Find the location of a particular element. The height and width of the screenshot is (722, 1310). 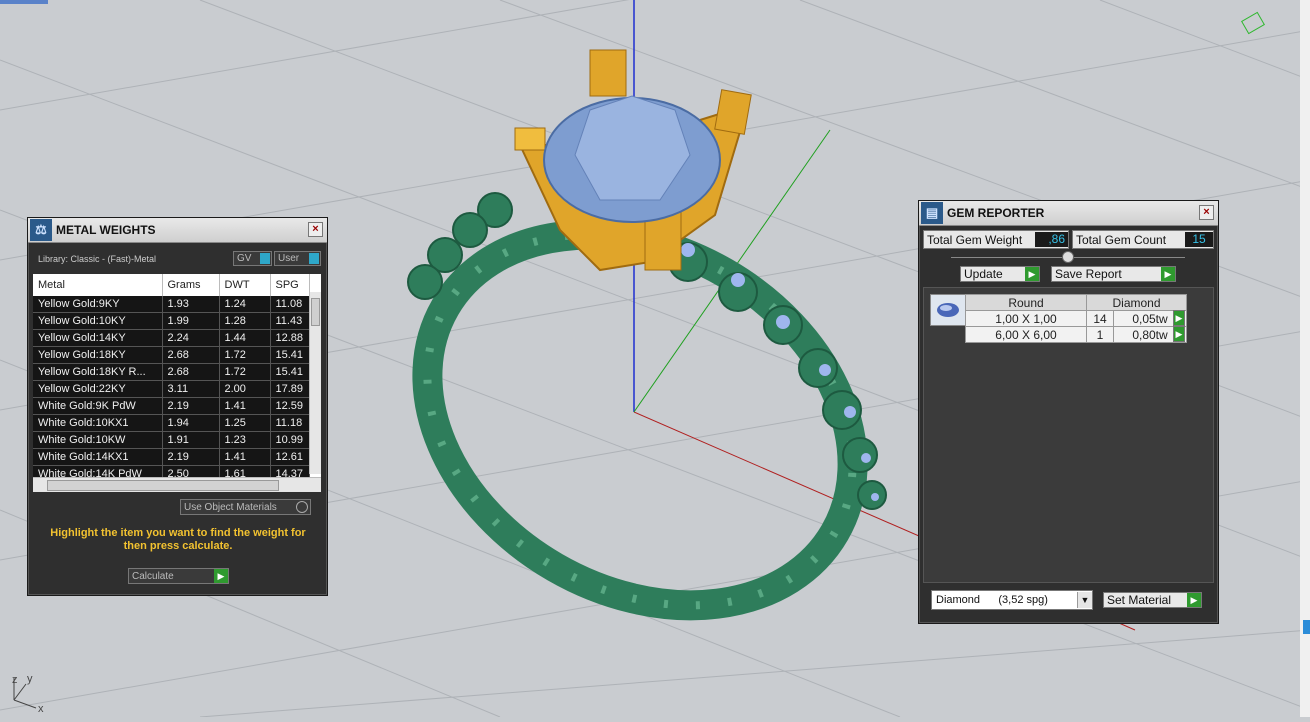

table-row: Yellow Gold:14KY 2.24 1.44 12.88 is located at coordinates (171, 338).